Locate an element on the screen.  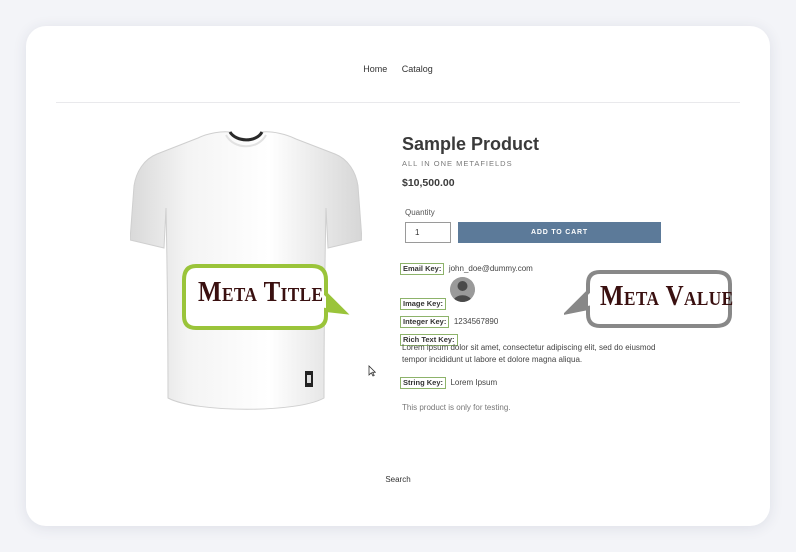
product-vendor: ALL IN ONE METAFIELDS is located at coordinates (457, 163).